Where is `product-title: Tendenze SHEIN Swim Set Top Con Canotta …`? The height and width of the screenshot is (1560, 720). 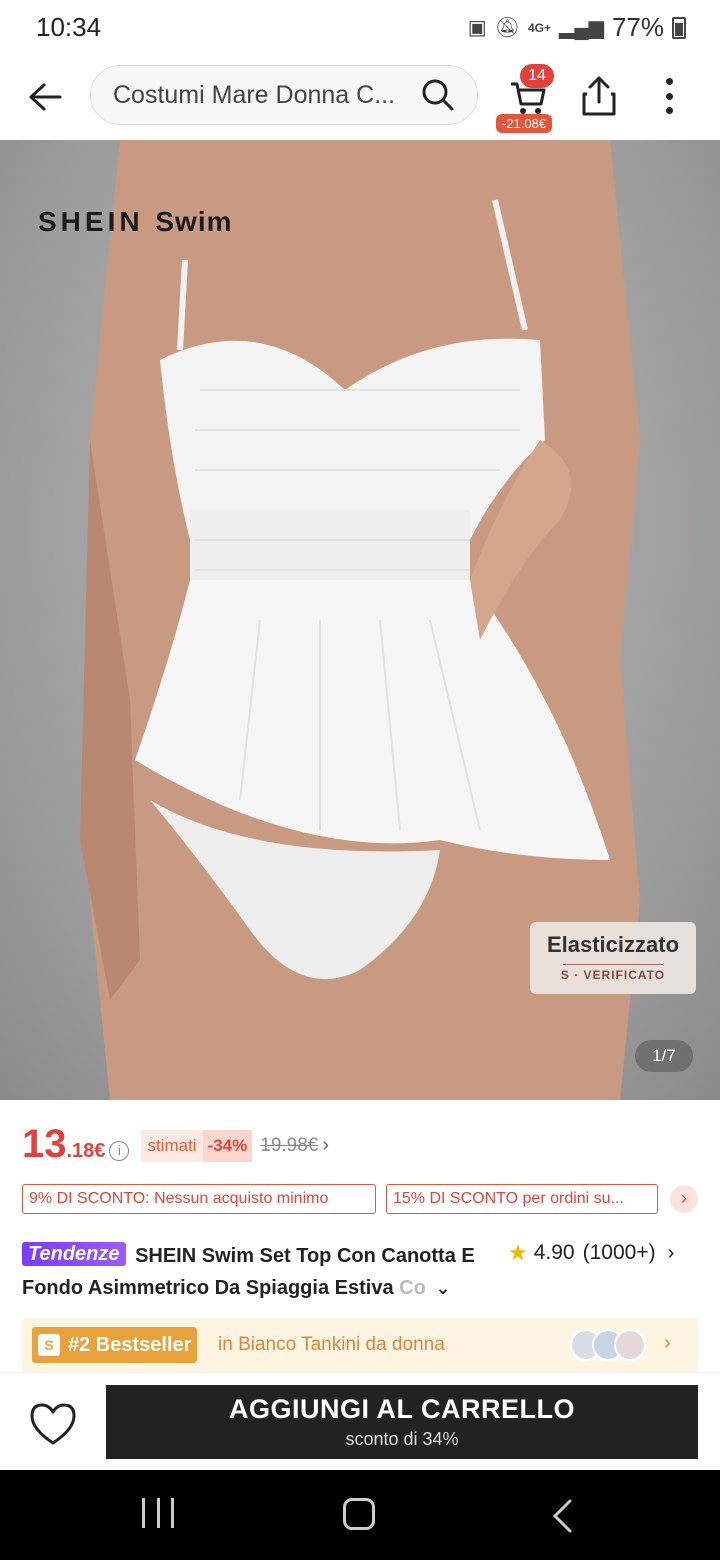
product-title: Tendenze SHEIN Swim Set Top Con Canotta … is located at coordinates (262, 1272).